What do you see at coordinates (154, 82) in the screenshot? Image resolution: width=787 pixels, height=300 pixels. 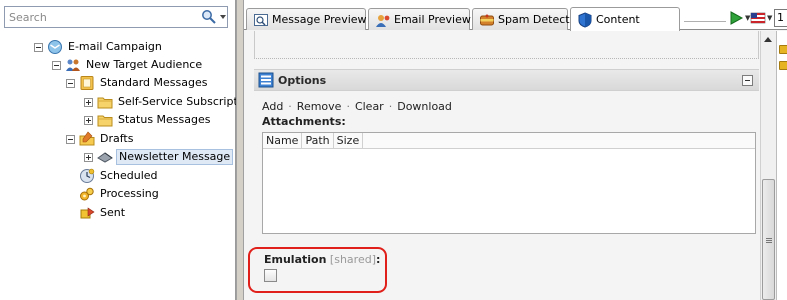 I see `tree-item-label: Standard Messages` at bounding box center [154, 82].